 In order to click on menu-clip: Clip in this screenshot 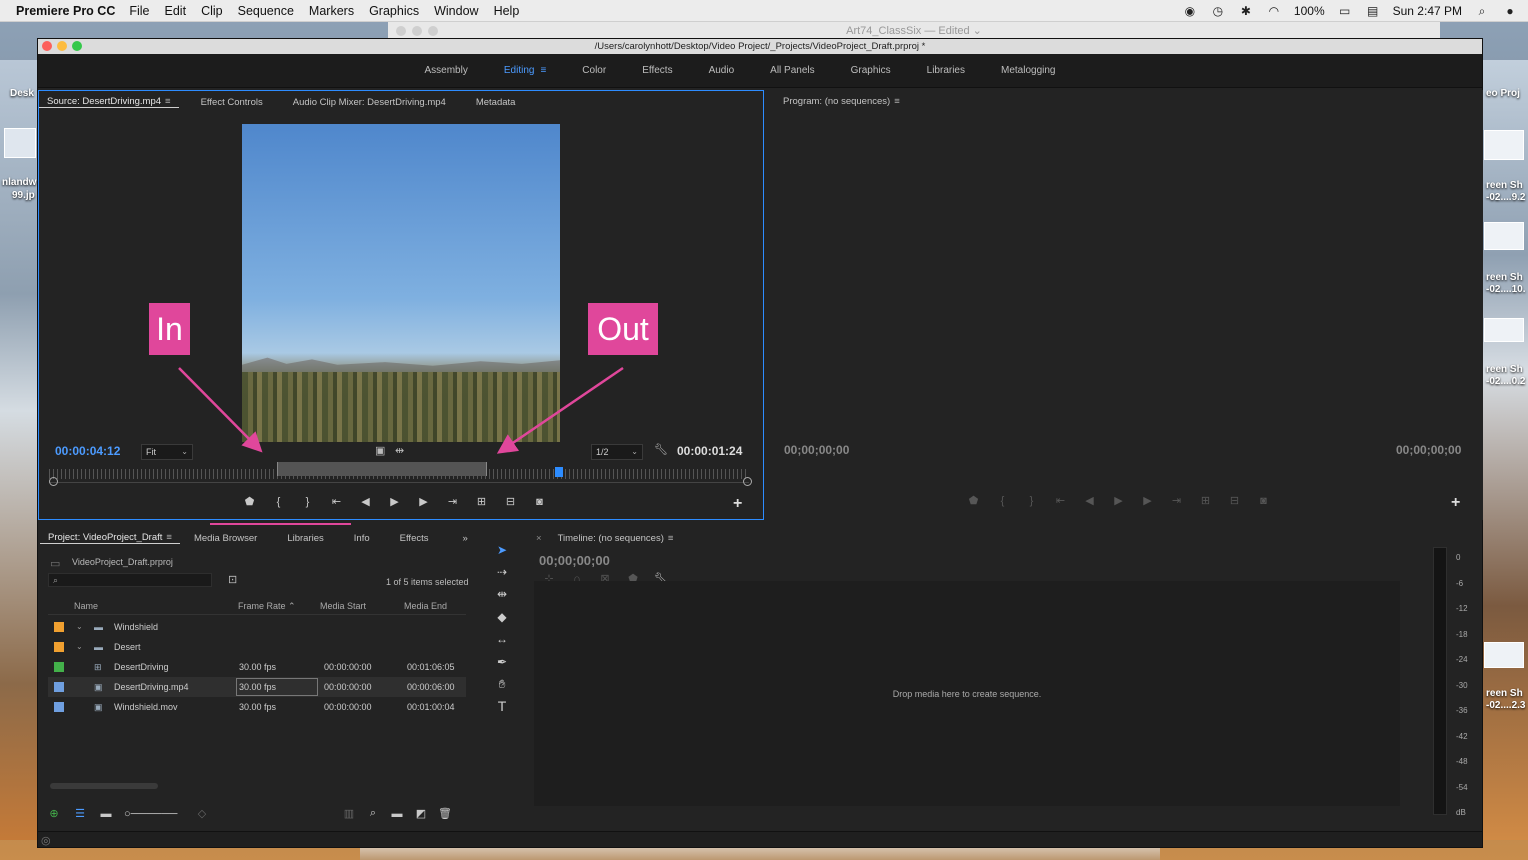, I will do `click(212, 11)`.